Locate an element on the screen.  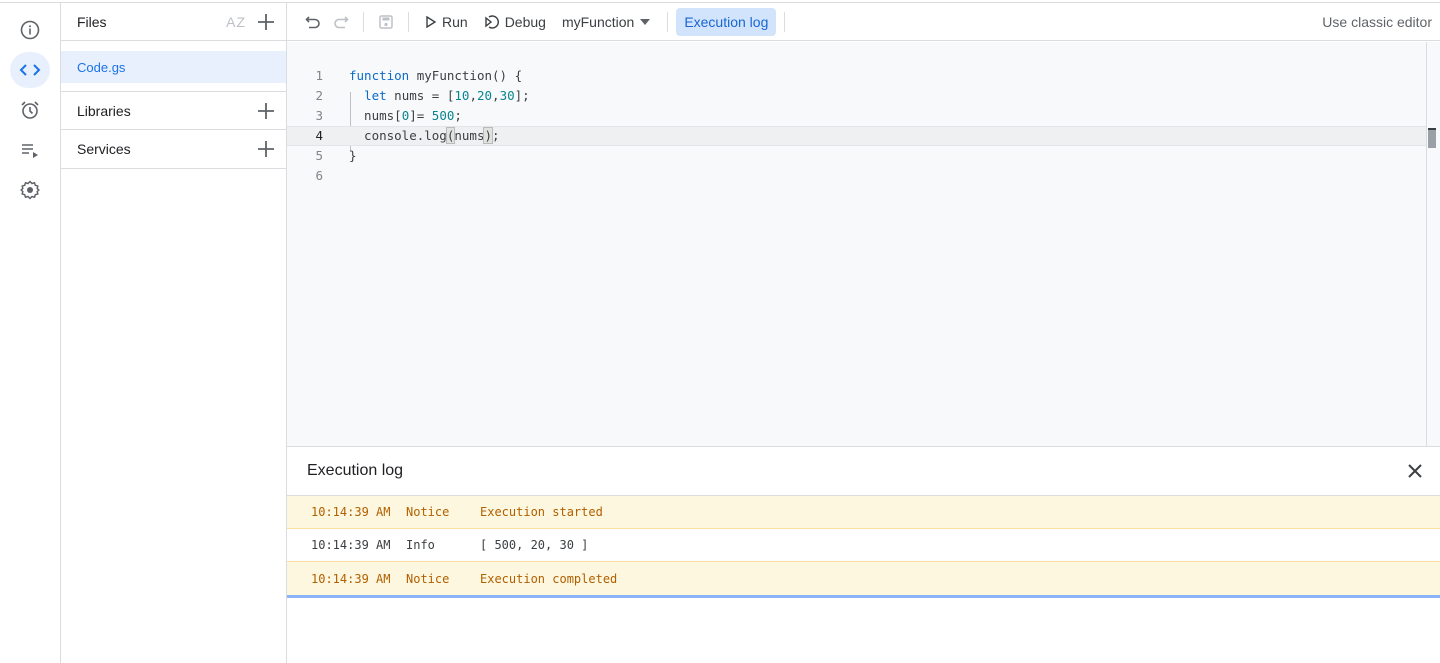
run-button: Run is located at coordinates (446, 22).